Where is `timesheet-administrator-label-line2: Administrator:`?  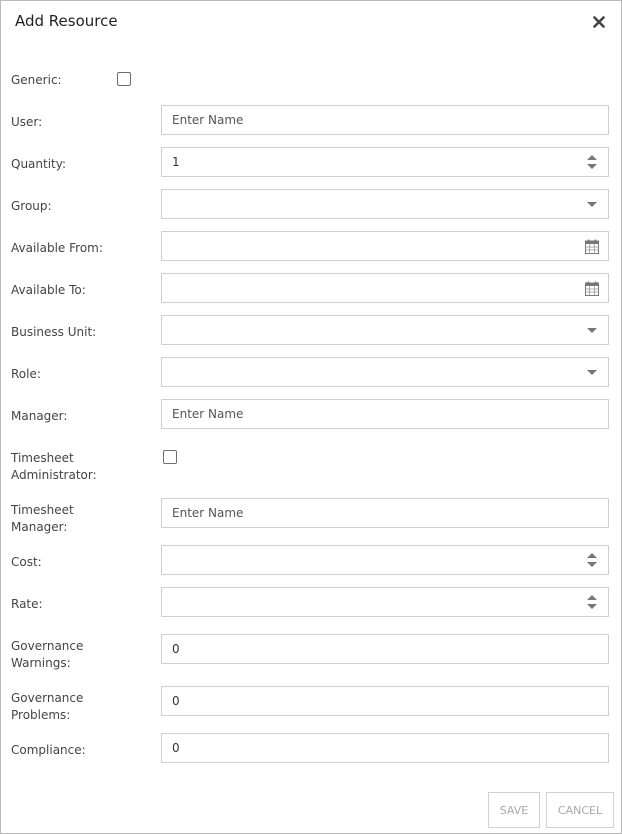 timesheet-administrator-label-line2: Administrator: is located at coordinates (54, 475).